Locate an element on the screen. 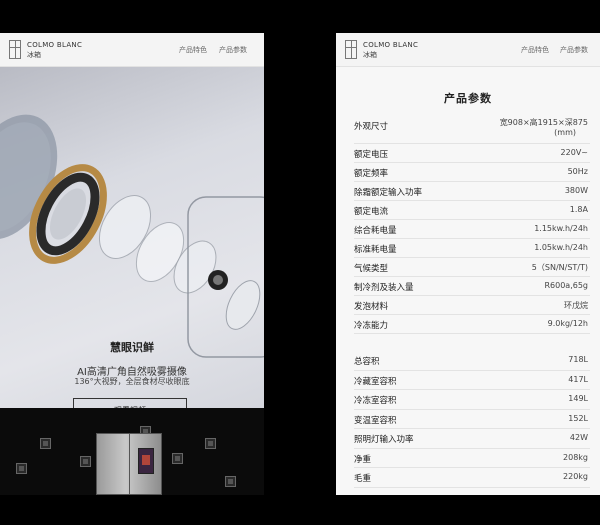 This screenshot has height=525, width=600. spec-row: 净重 208kg is located at coordinates (472, 458).